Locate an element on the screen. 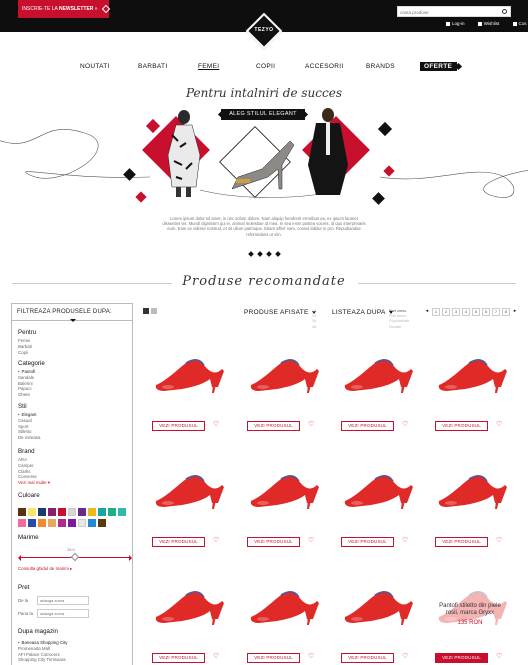 This screenshot has width=528, height=665. page-link: 8 is located at coordinates (506, 312).